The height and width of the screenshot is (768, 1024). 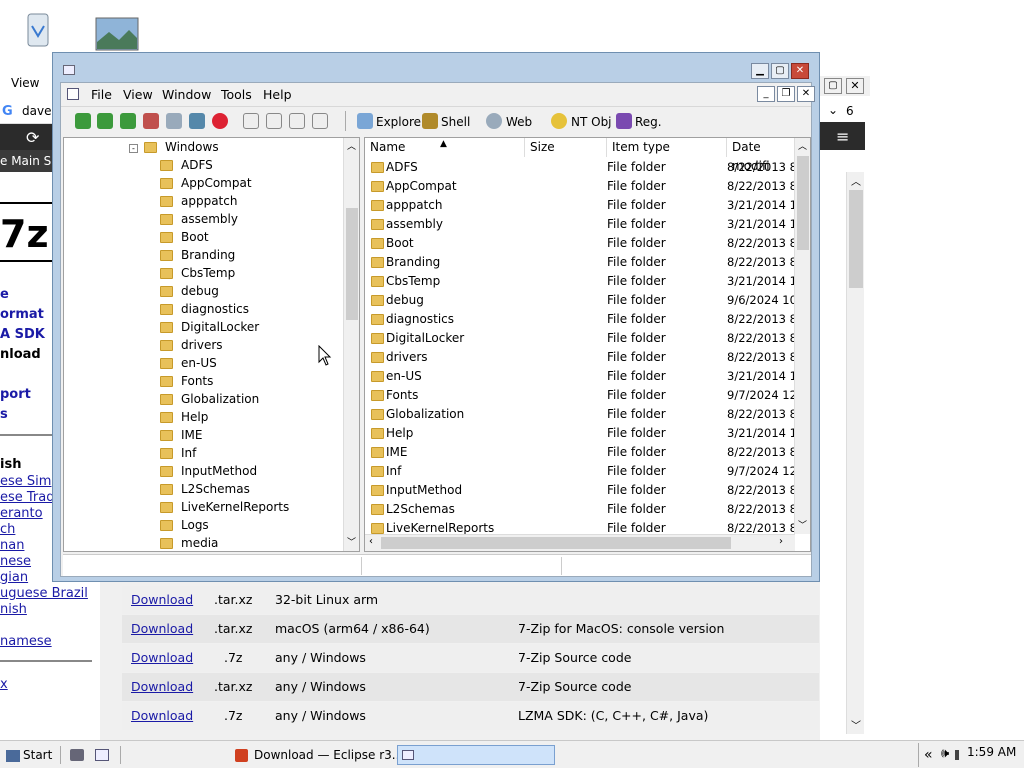 What do you see at coordinates (184, 419) in the screenshot?
I see `tree-item: Help` at bounding box center [184, 419].